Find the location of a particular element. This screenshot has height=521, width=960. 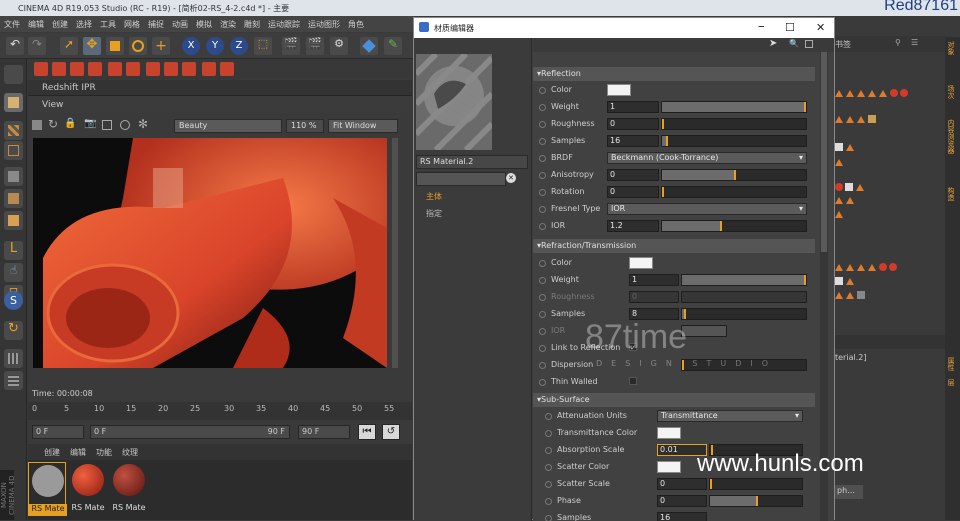

menu-mograph: 运动图形 is located at coordinates (324, 24).